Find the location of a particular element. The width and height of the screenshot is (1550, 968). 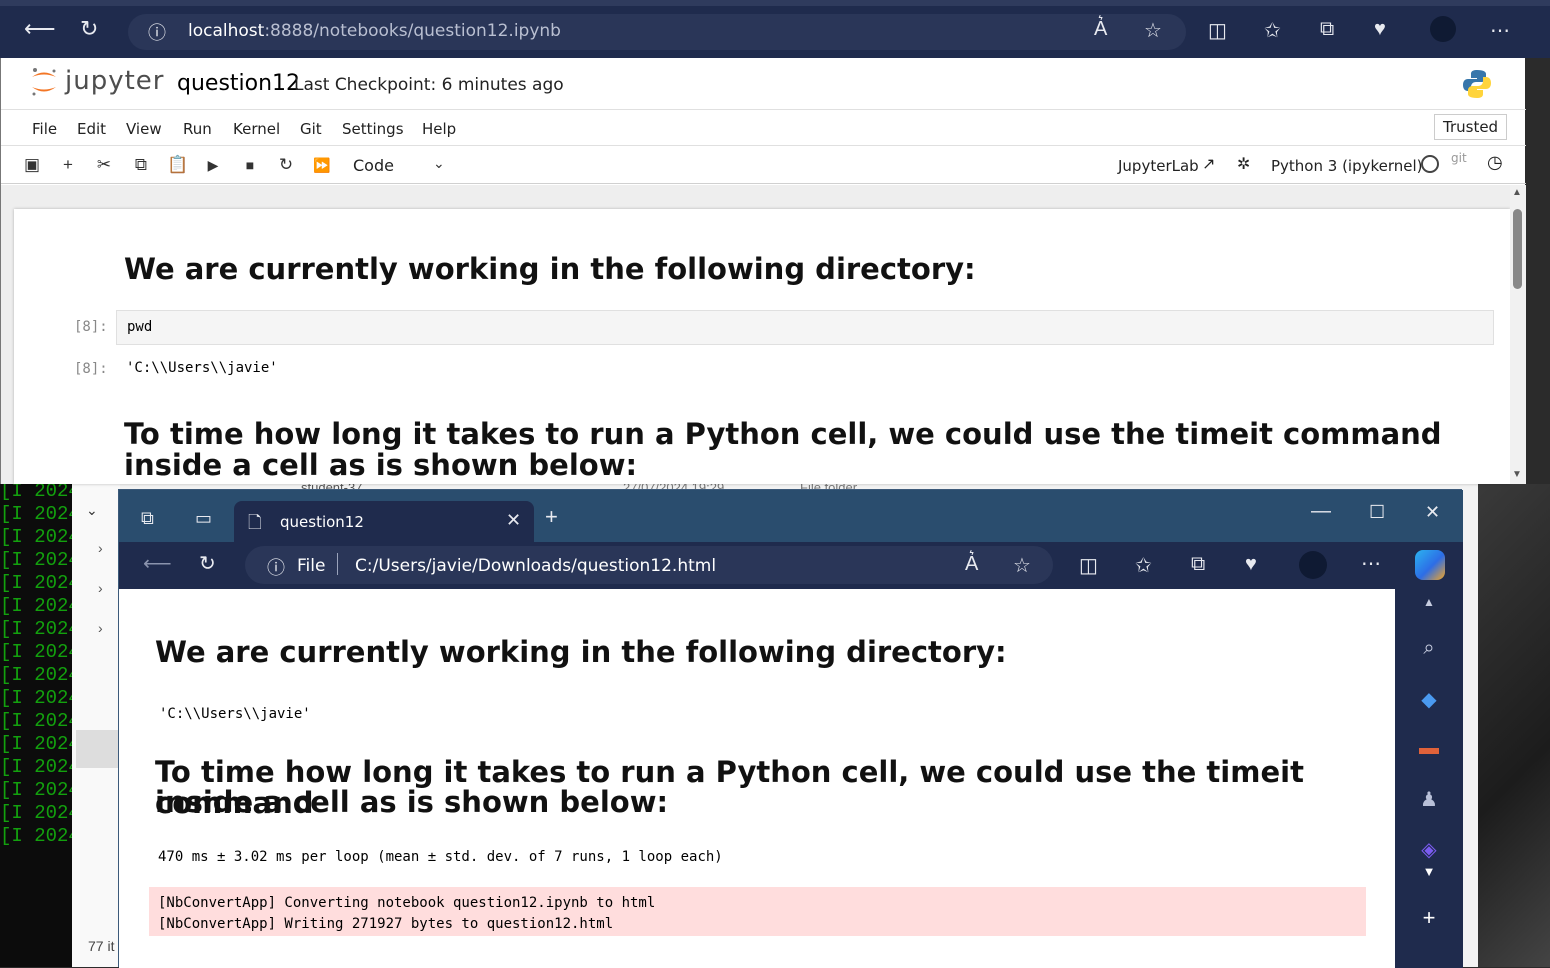

paste-icon: 📋 is located at coordinates (177, 165).